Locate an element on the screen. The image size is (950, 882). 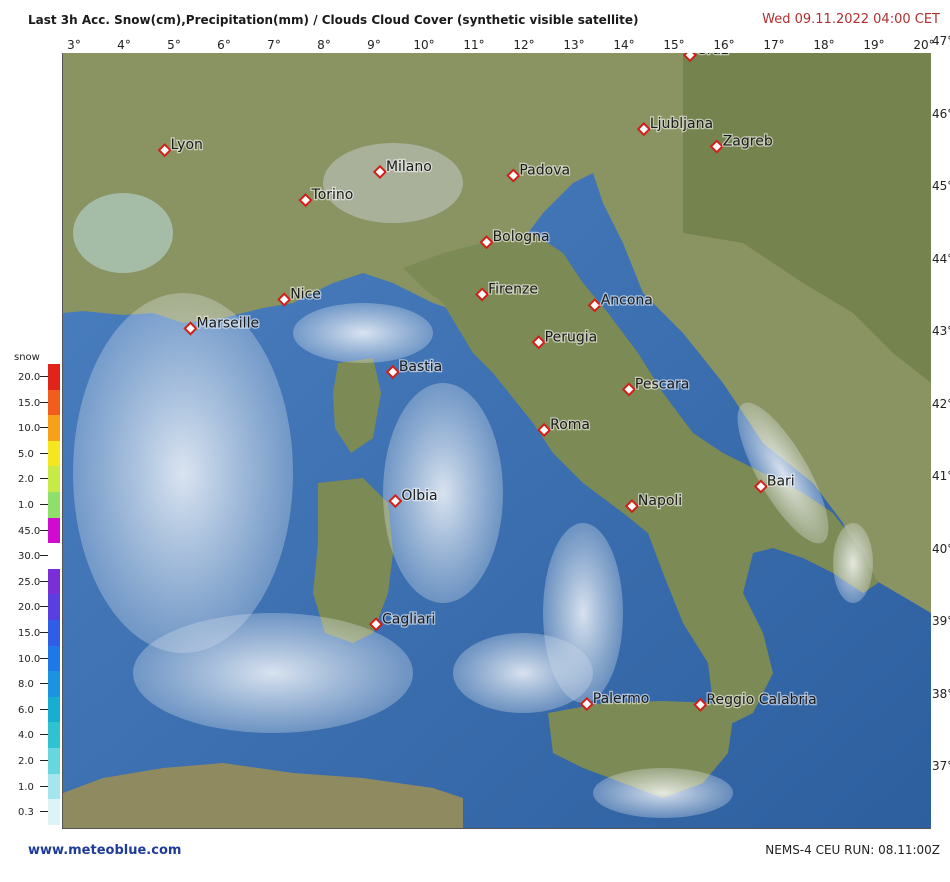
legend-row: 30.0 is located at coordinates (31, 556).